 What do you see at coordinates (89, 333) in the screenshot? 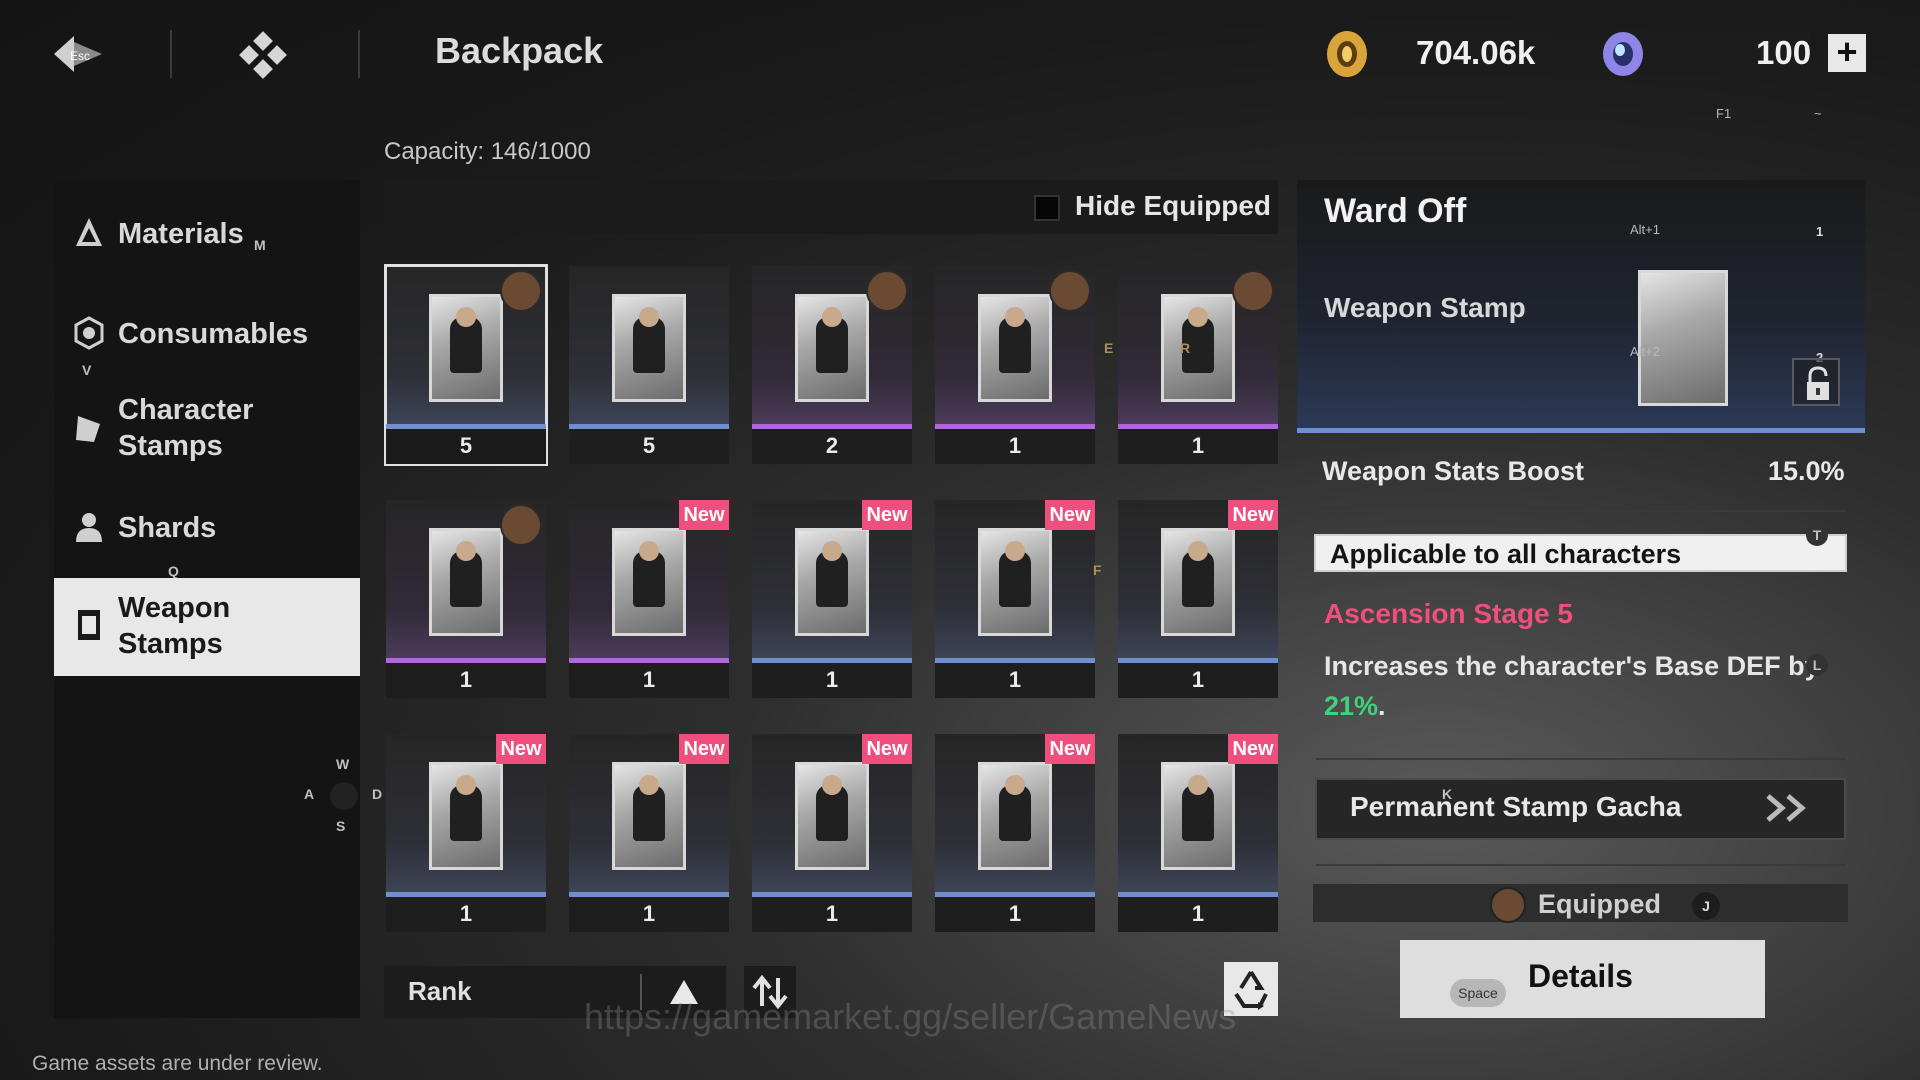
I see `consumables-icon` at bounding box center [89, 333].